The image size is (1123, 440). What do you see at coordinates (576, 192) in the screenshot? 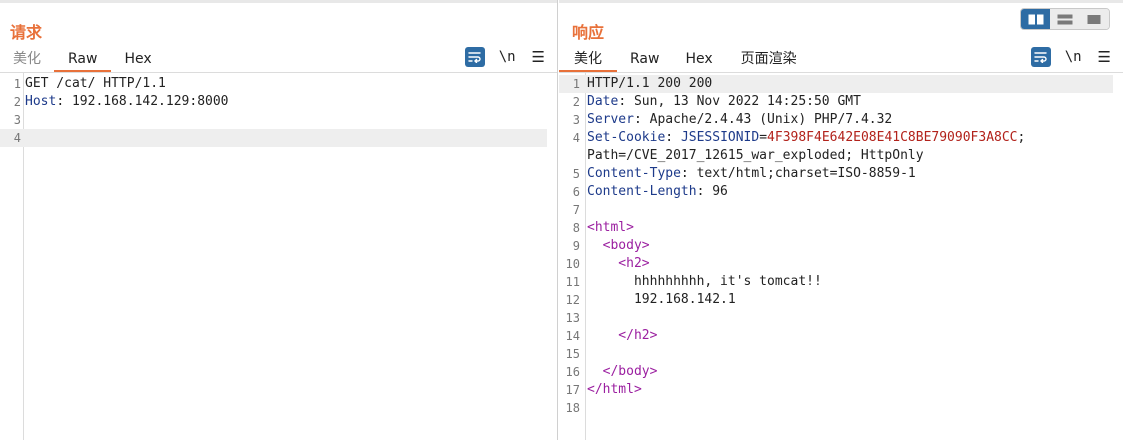
I see `line-number: 6` at bounding box center [576, 192].